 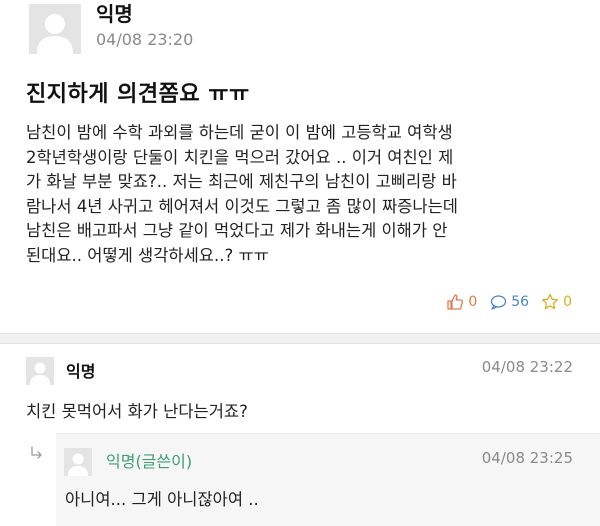 I want to click on reply-timestamp: 04/08 23:25, so click(x=527, y=458).